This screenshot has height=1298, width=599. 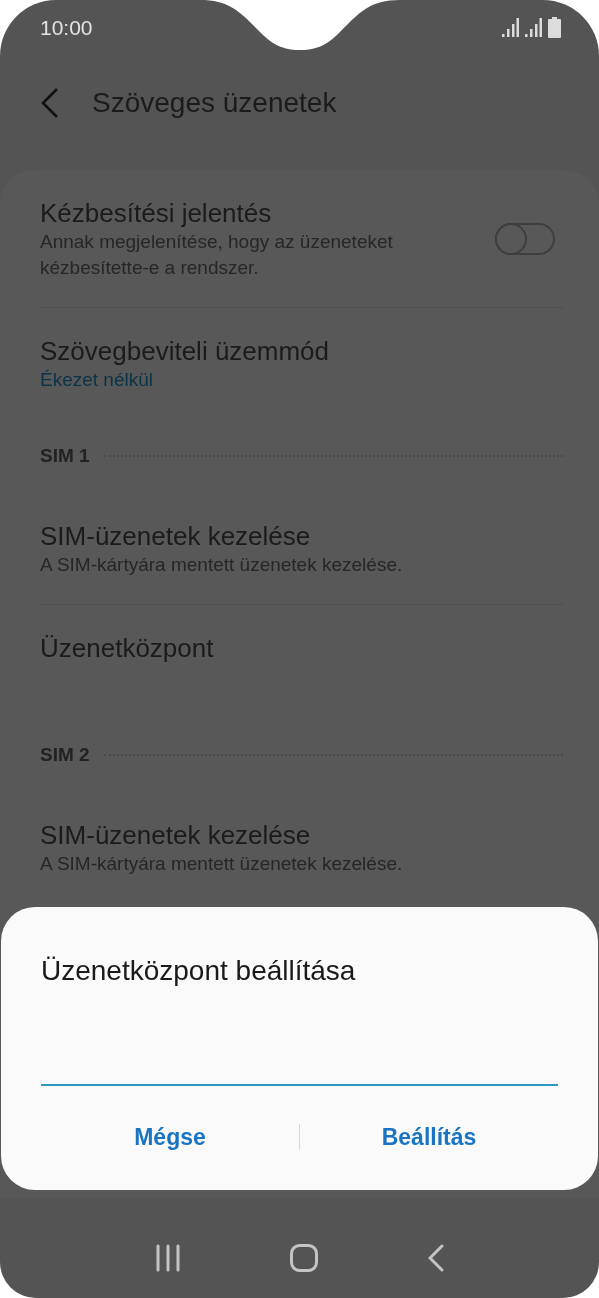 I want to click on recent-apps-button, so click(x=167, y=1258).